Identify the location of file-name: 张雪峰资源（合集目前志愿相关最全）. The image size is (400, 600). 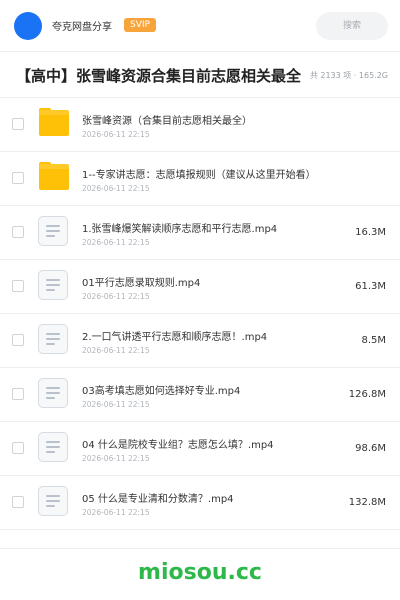
(167, 121).